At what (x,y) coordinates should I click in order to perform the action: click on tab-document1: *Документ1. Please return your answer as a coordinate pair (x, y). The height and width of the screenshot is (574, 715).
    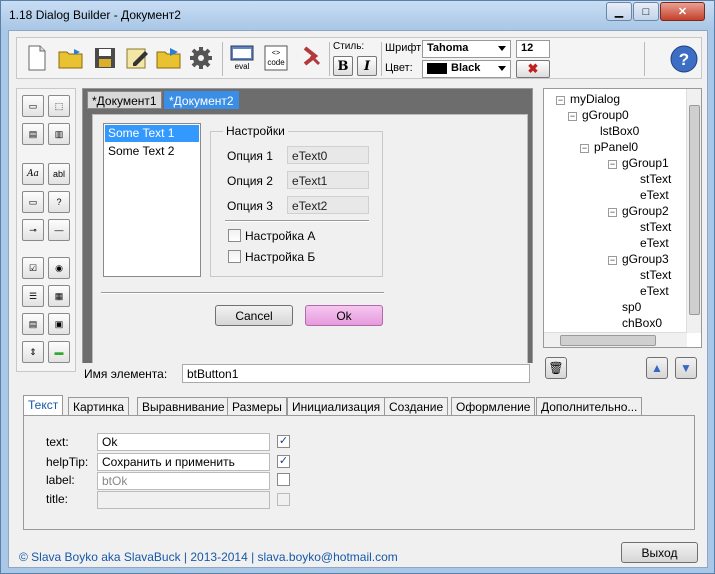
    Looking at the image, I should click on (124, 100).